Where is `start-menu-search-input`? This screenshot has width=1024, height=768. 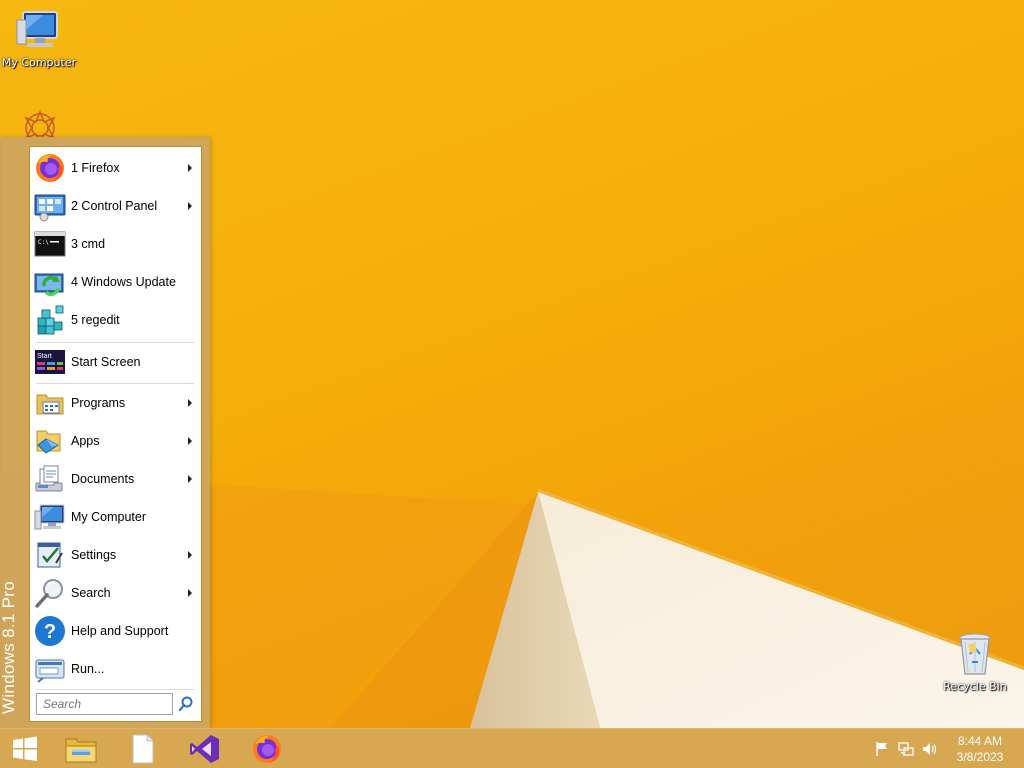 start-menu-search-input is located at coordinates (104, 704).